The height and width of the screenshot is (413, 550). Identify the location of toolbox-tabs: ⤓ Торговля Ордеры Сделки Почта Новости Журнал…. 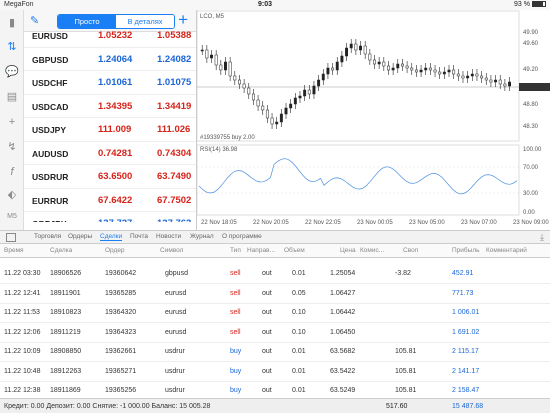
(275, 237).